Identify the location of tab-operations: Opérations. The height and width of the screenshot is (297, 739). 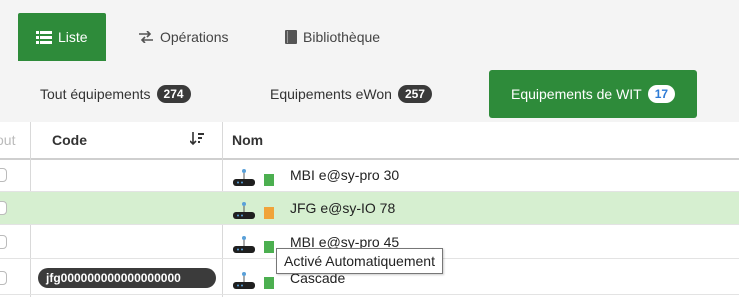
(183, 37).